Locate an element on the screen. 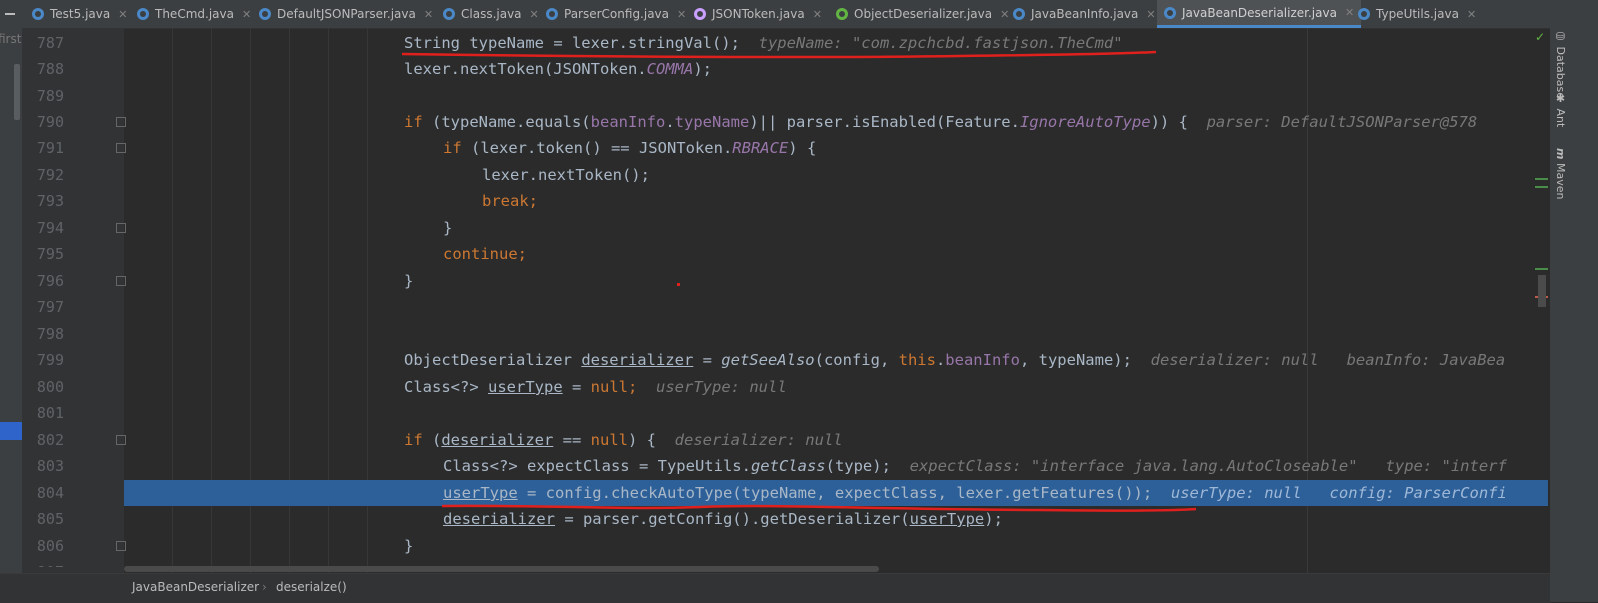 The width and height of the screenshot is (1598, 603). line-number: 806 is located at coordinates (50, 546).